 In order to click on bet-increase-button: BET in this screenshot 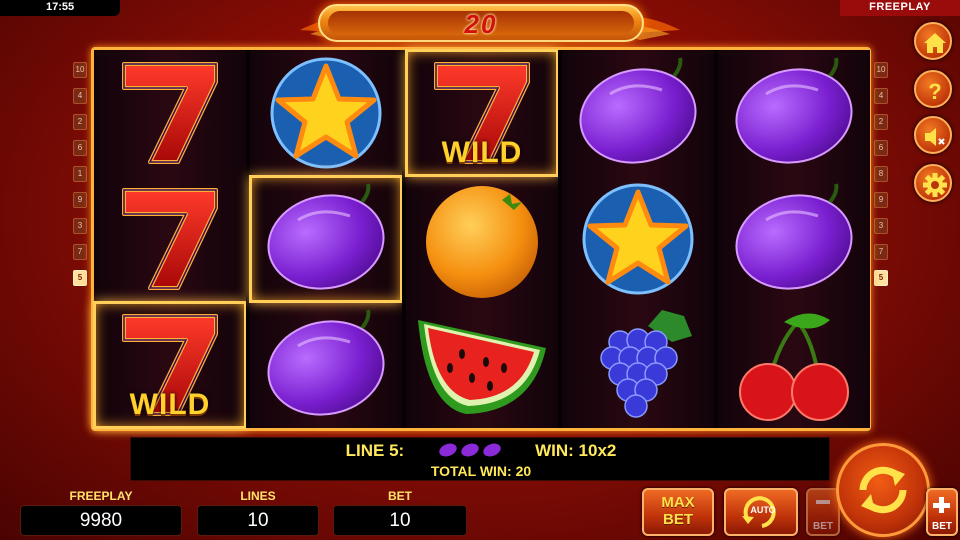, I will do `click(942, 512)`.